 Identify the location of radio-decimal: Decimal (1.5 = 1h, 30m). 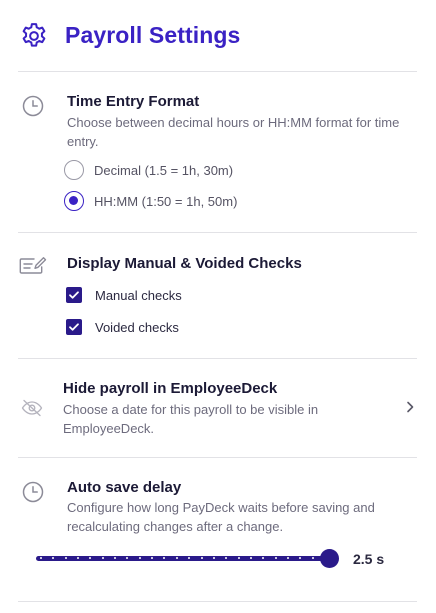
(148, 170).